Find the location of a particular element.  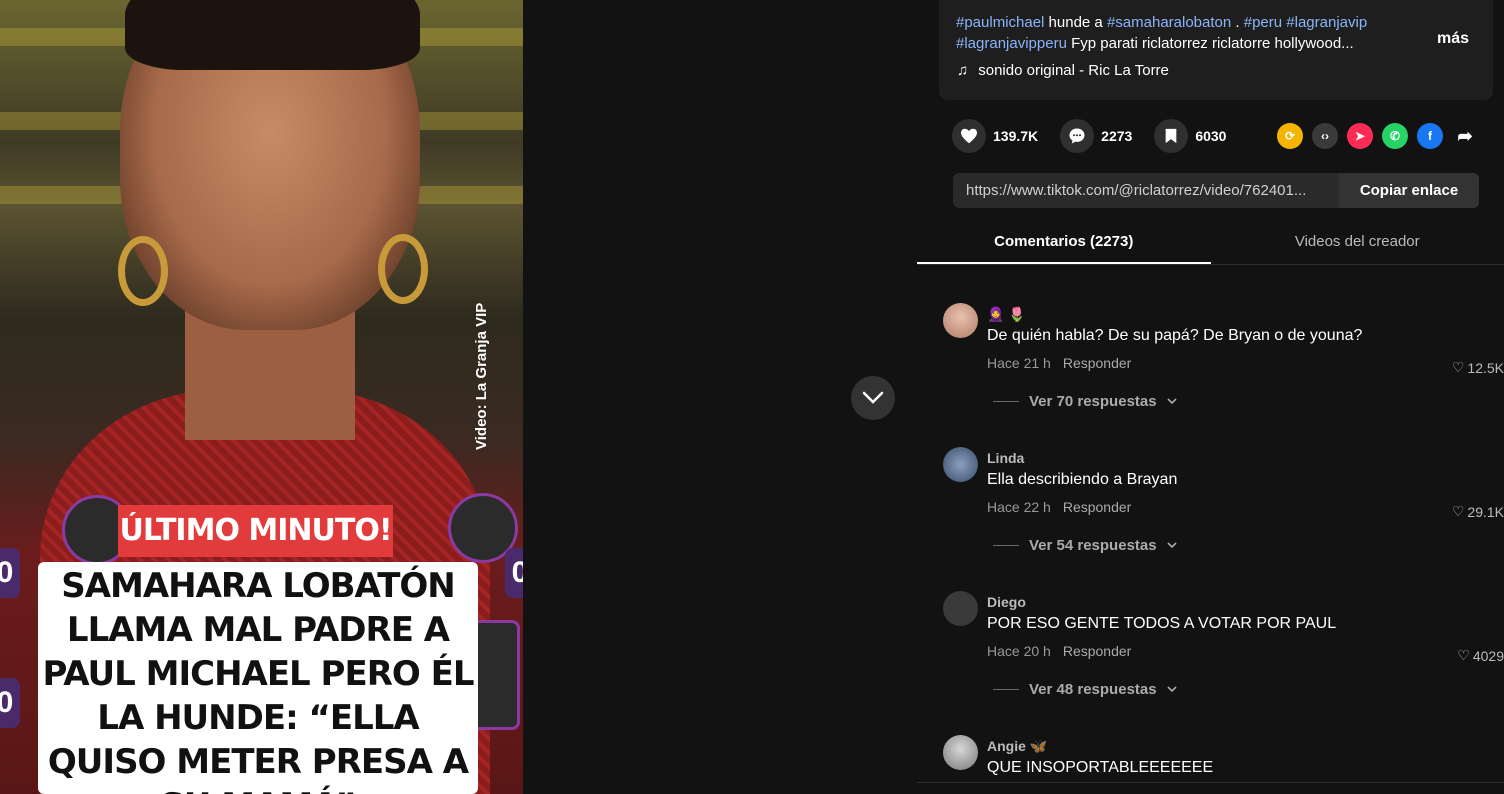

comment-like-button: ♡ 12.5K is located at coordinates (1478, 367).